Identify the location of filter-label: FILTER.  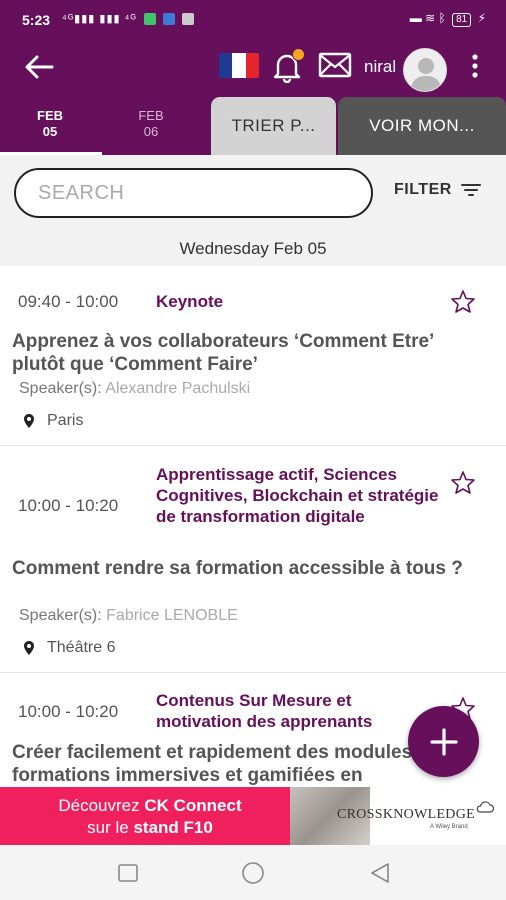
(423, 189).